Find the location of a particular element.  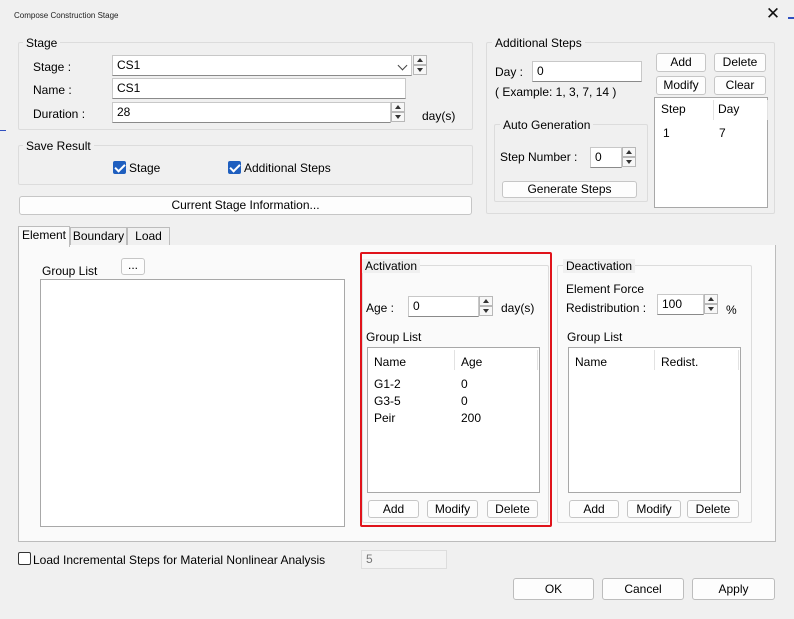

step-number-input: 0 is located at coordinates (606, 157).